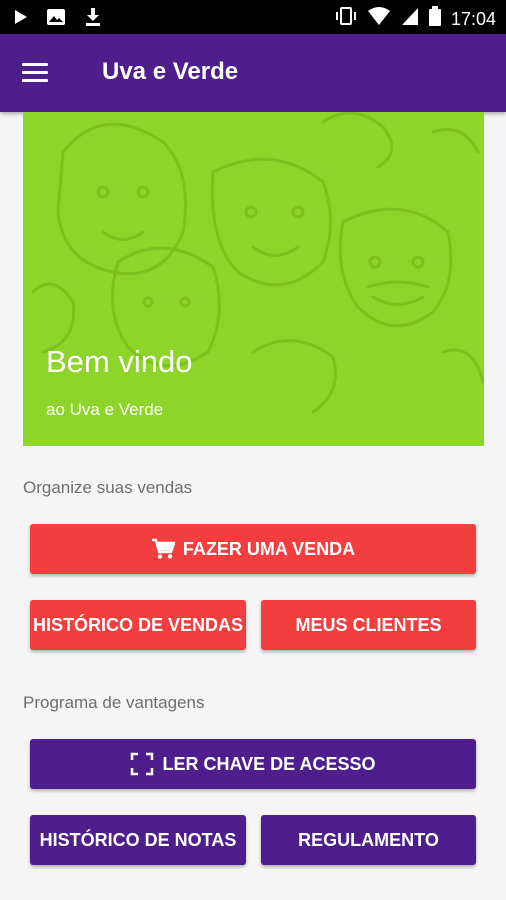 This screenshot has height=900, width=506. I want to click on hamburger-menu-icon, so click(40, 73).